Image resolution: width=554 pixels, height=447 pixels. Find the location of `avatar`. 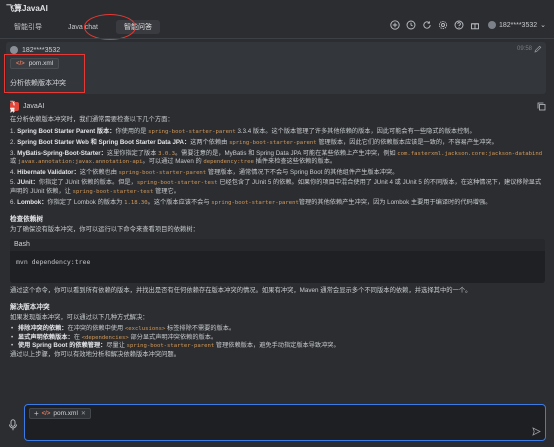

avatar is located at coordinates (491, 25).